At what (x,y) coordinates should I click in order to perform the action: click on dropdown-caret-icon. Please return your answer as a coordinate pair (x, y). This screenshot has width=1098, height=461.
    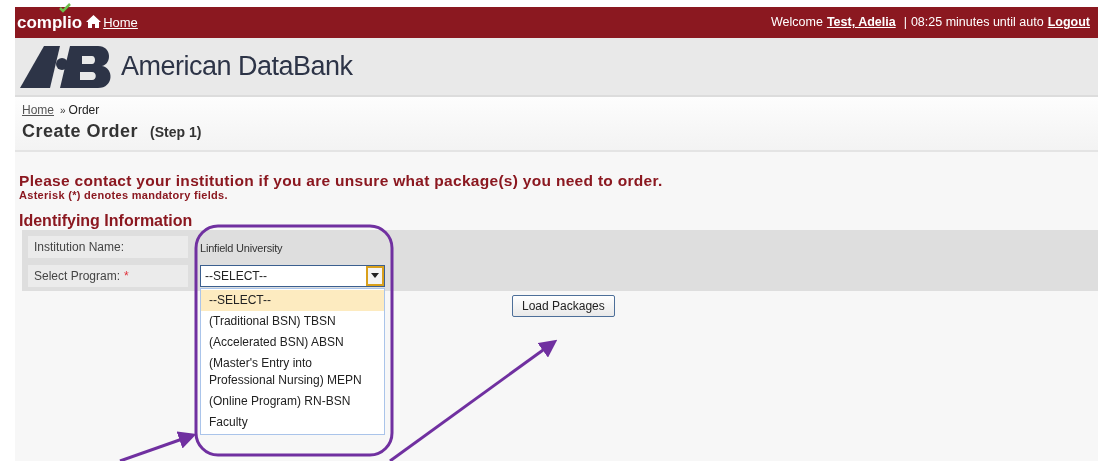
    Looking at the image, I should click on (375, 275).